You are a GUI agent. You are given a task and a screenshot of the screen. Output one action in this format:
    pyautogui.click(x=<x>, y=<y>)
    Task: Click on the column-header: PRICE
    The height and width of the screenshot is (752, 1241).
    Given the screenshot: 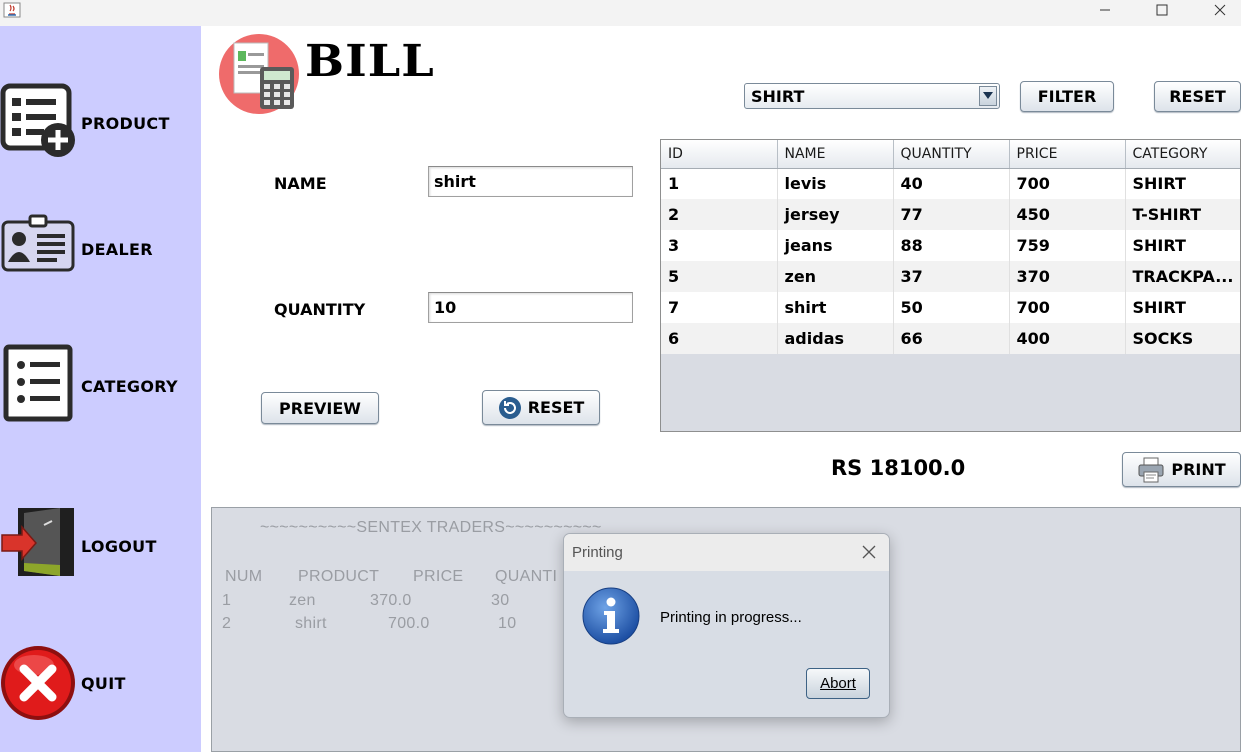 What is the action you would take?
    pyautogui.click(x=1067, y=154)
    